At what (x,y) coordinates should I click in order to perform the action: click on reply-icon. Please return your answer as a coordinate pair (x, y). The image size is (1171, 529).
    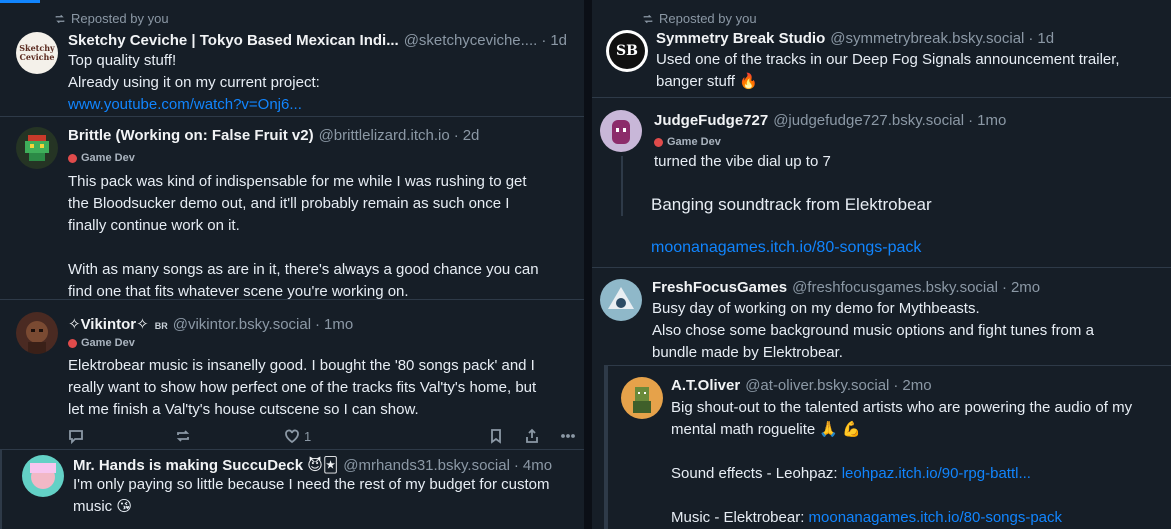
    Looking at the image, I should click on (76, 437).